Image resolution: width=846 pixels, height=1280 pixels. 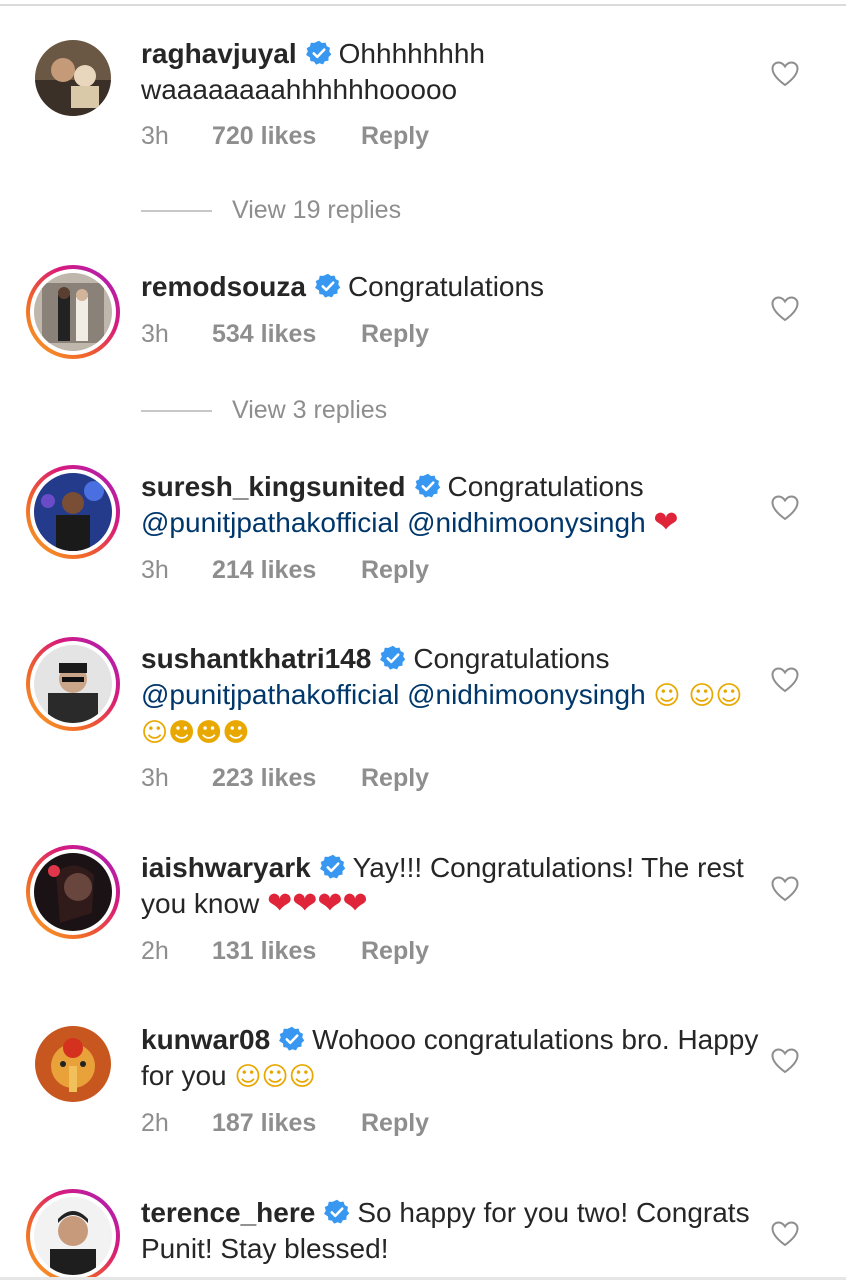 What do you see at coordinates (317, 903) in the screenshot?
I see `hearts-emoji-row: ❤❤❤❤` at bounding box center [317, 903].